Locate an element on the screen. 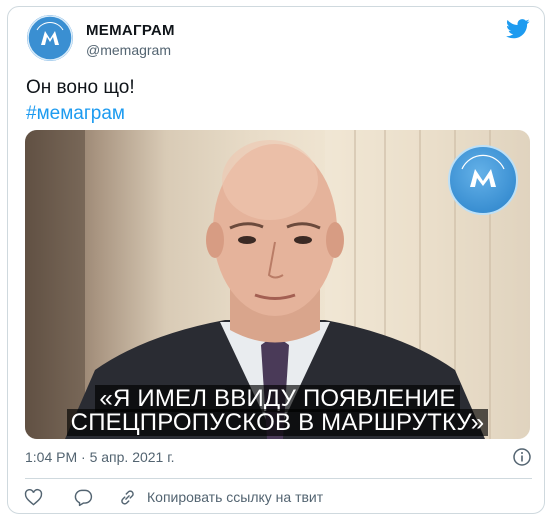 The image size is (550, 520). reply-icon is located at coordinates (83, 497).